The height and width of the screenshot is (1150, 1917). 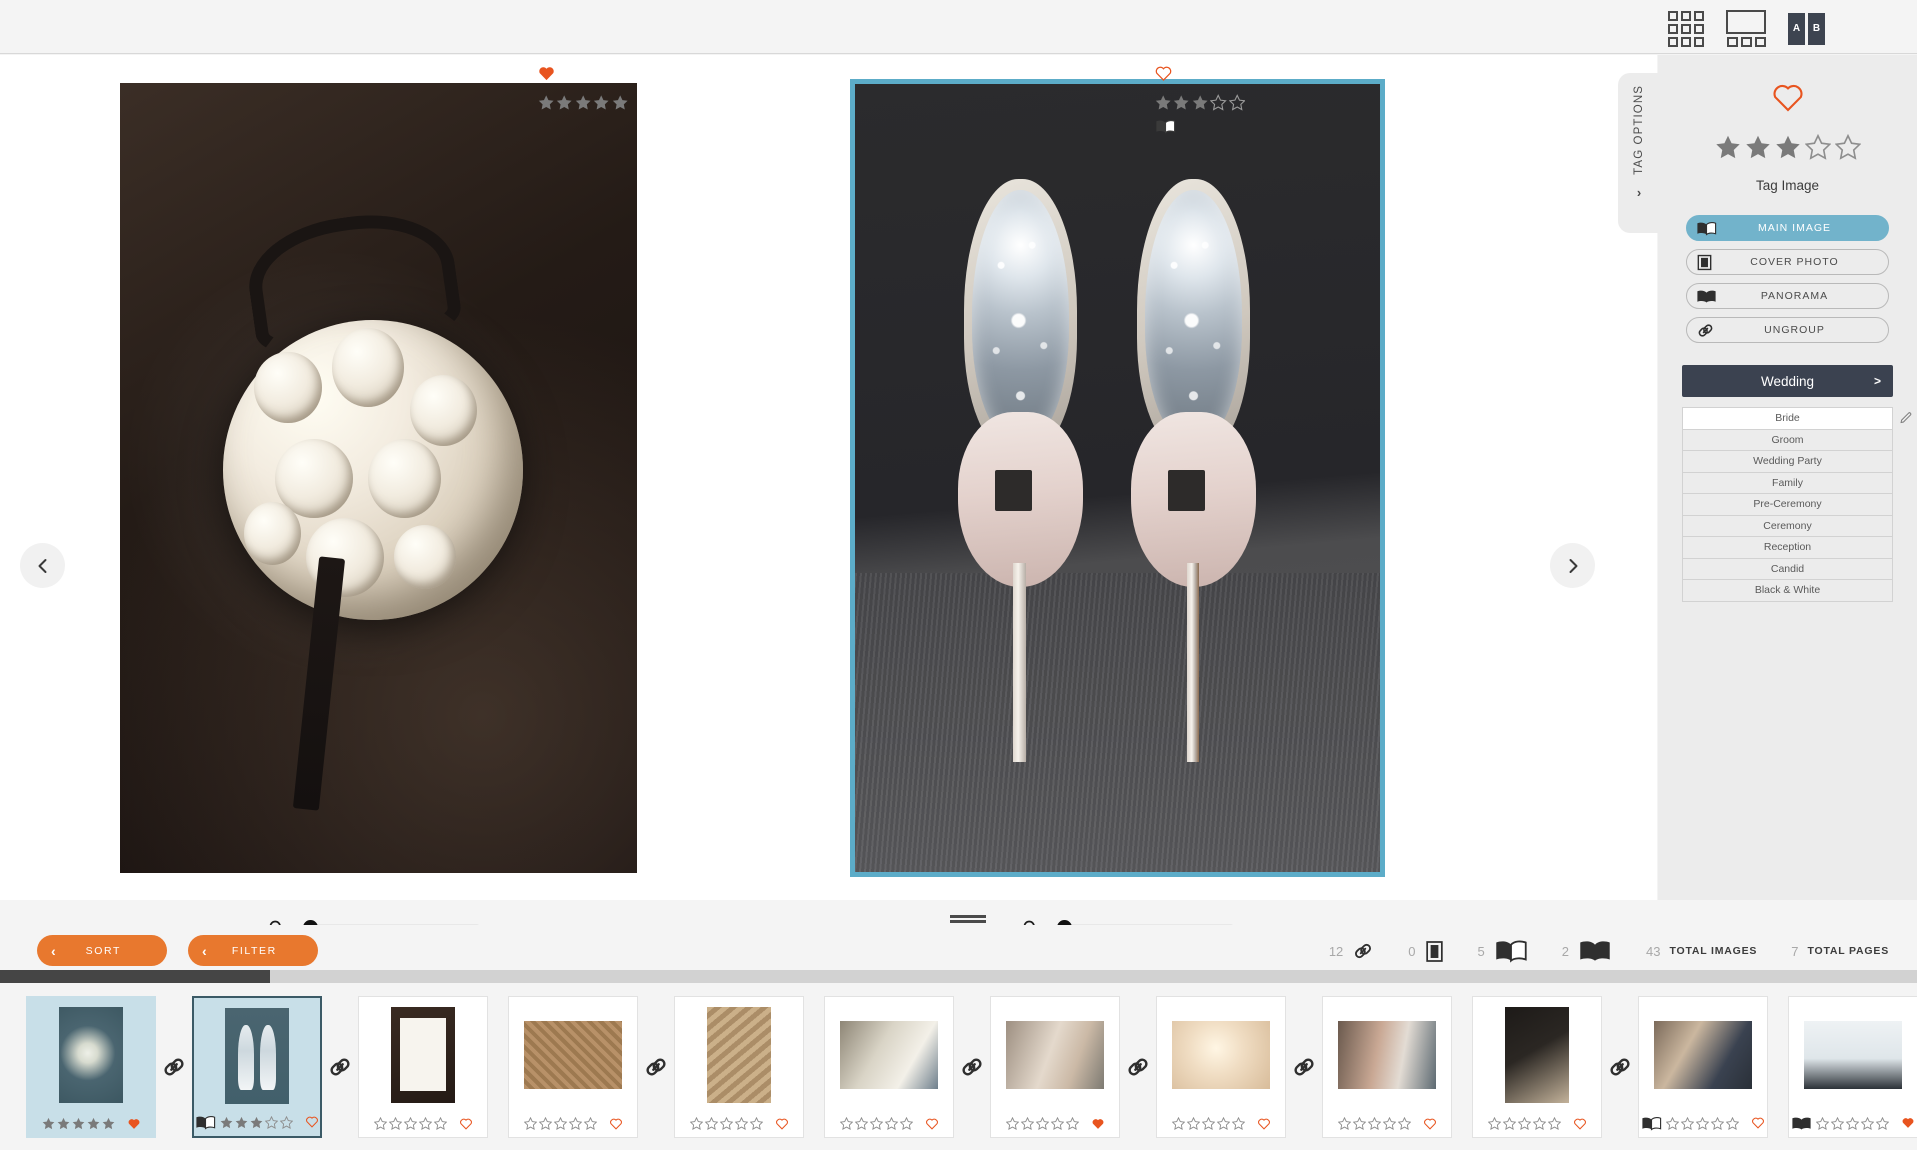 I want to click on tag-options-tab: TAG OPTIONS ›, so click(x=1639, y=153).